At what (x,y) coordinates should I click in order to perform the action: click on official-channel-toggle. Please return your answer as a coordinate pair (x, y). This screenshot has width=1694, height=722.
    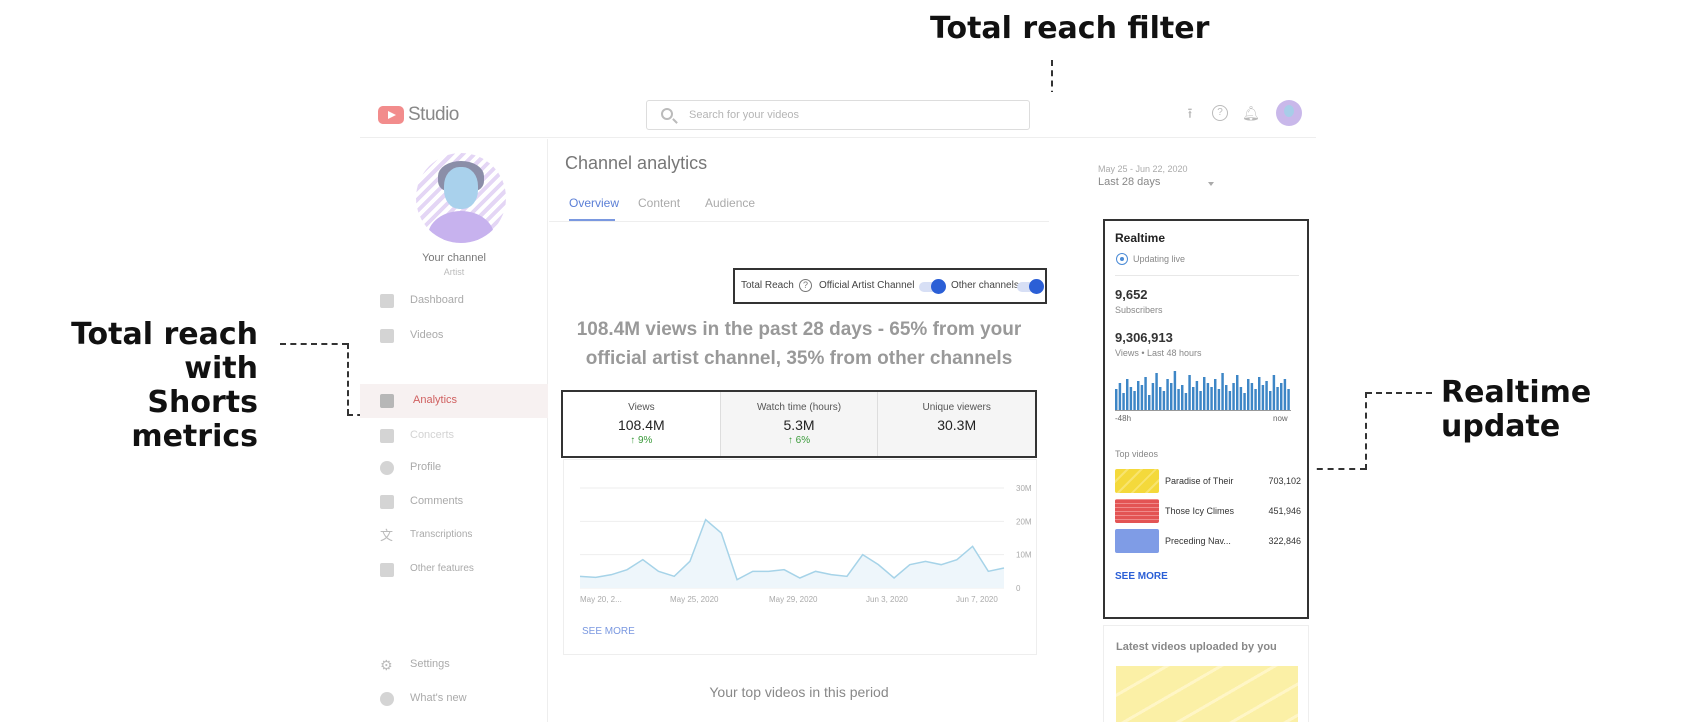
    Looking at the image, I should click on (932, 286).